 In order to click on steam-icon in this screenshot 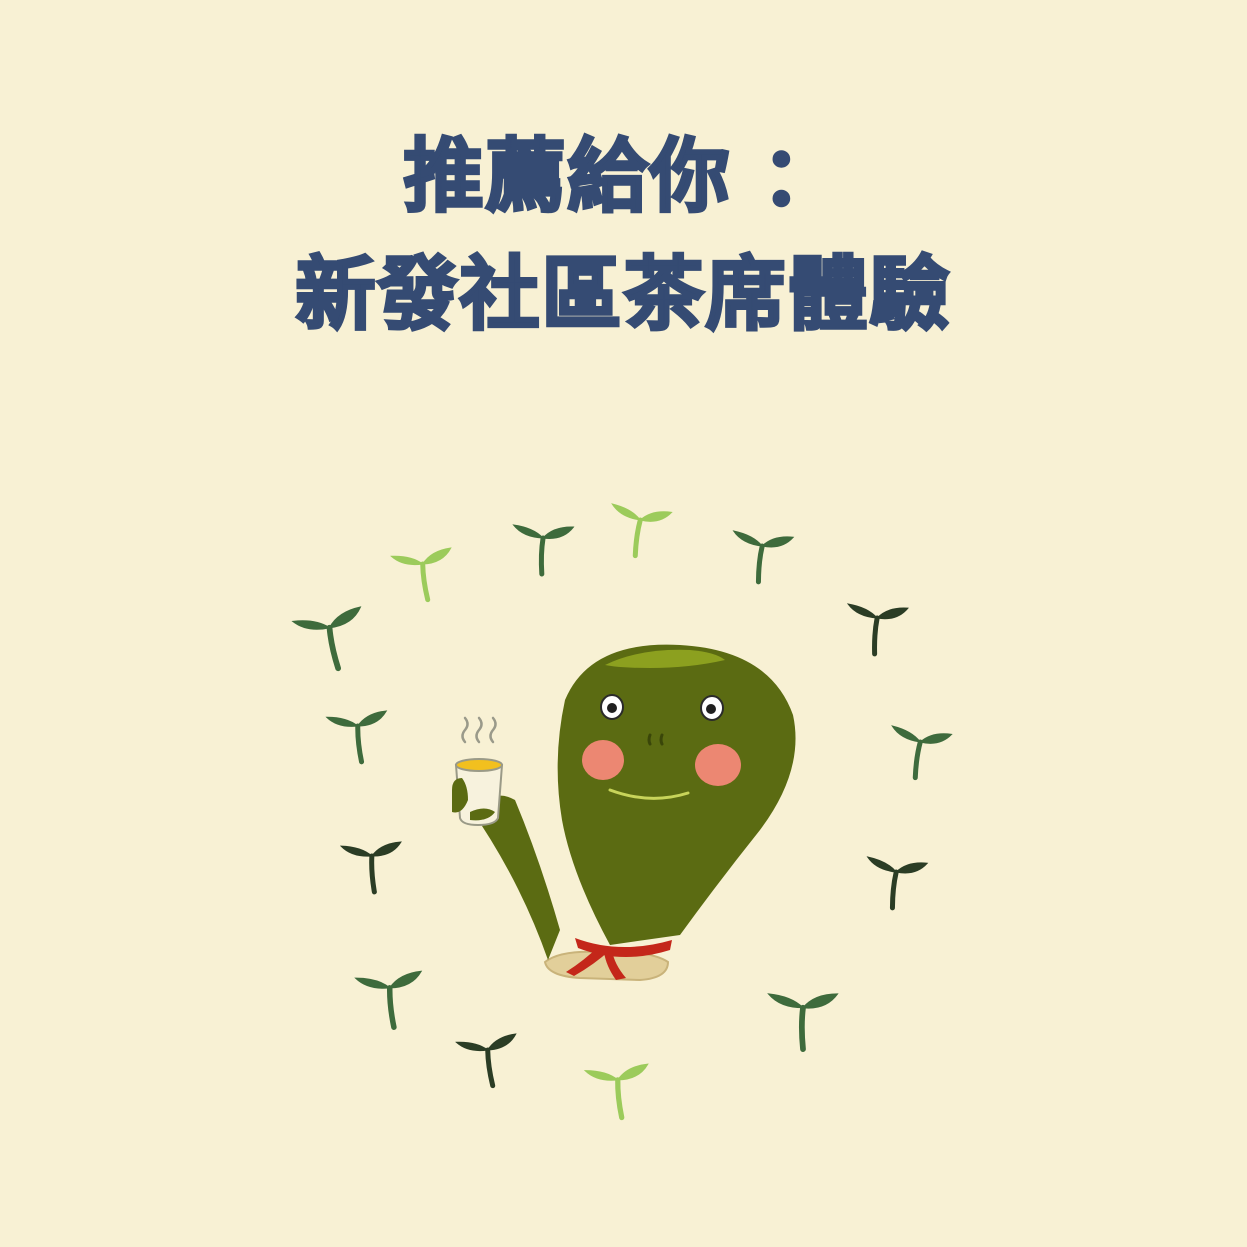, I will do `click(465, 730)`.